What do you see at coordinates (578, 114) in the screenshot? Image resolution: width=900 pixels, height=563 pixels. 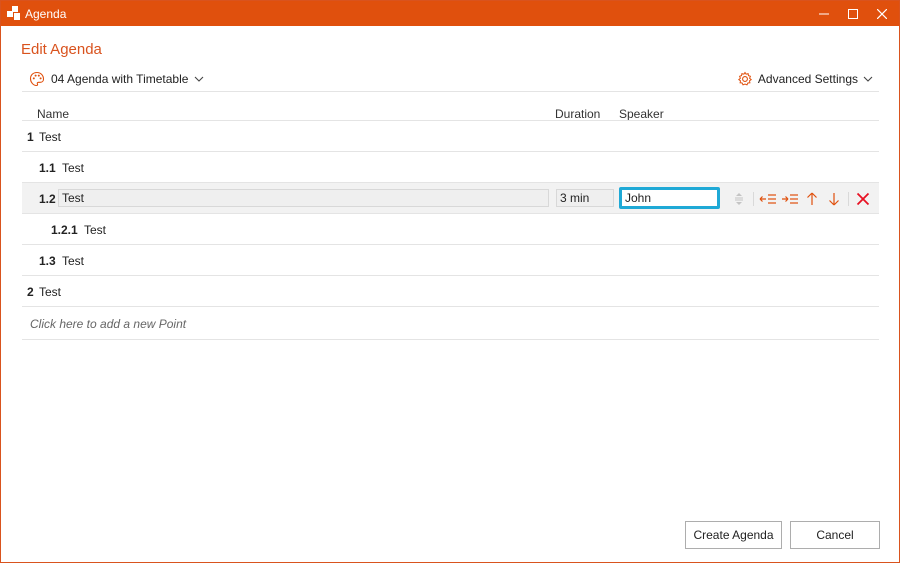 I see `column-header-duration: Duration` at bounding box center [578, 114].